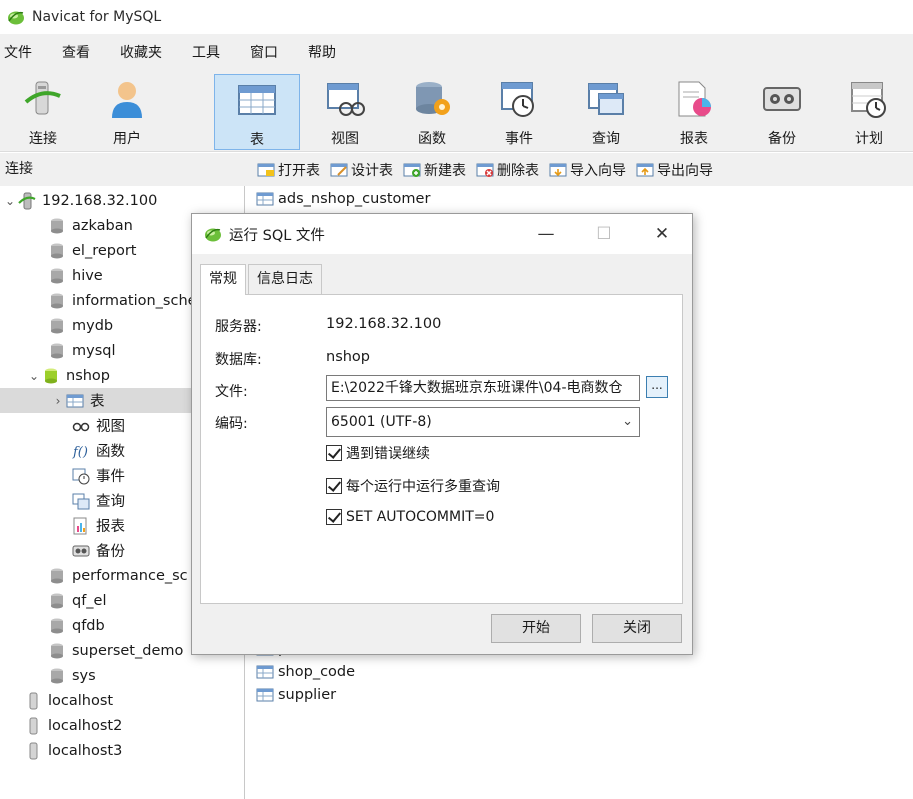 The image size is (913, 799). I want to click on server-value: 192.168.32.100, so click(384, 324).